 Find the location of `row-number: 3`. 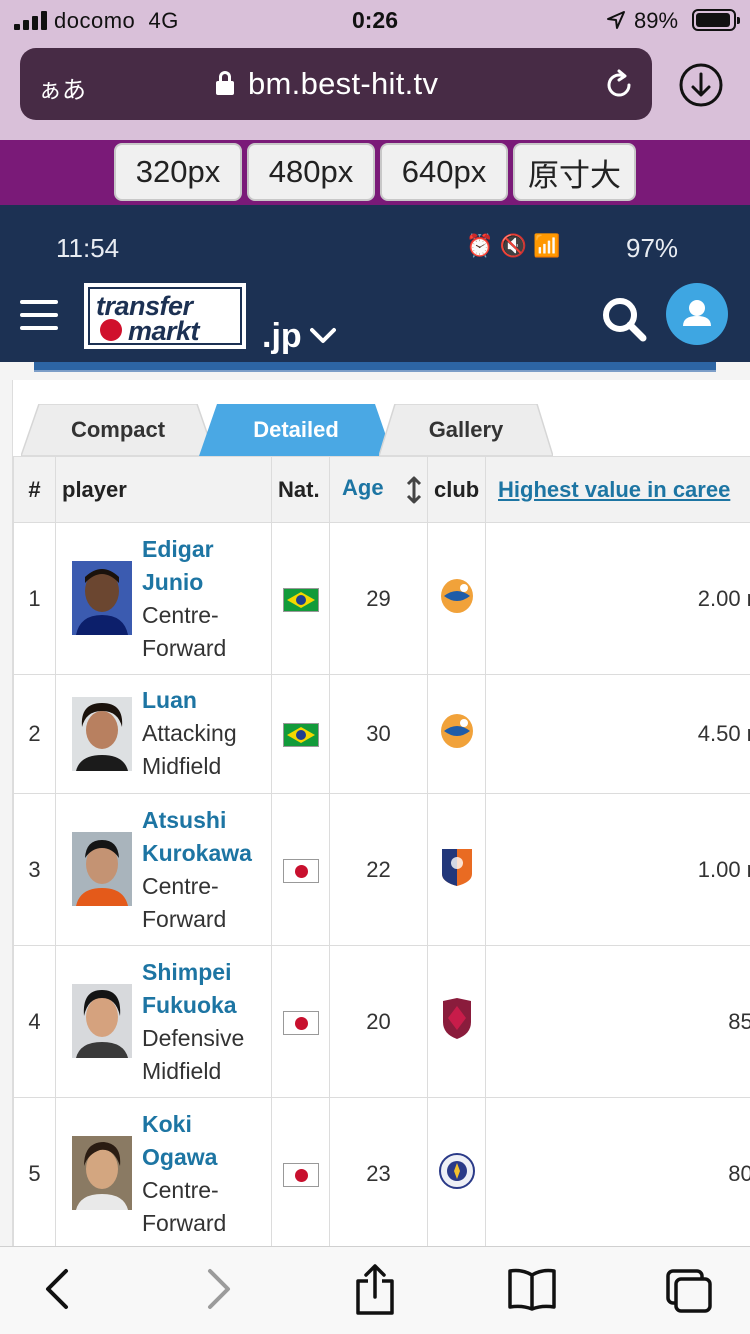

row-number: 3 is located at coordinates (34, 869).